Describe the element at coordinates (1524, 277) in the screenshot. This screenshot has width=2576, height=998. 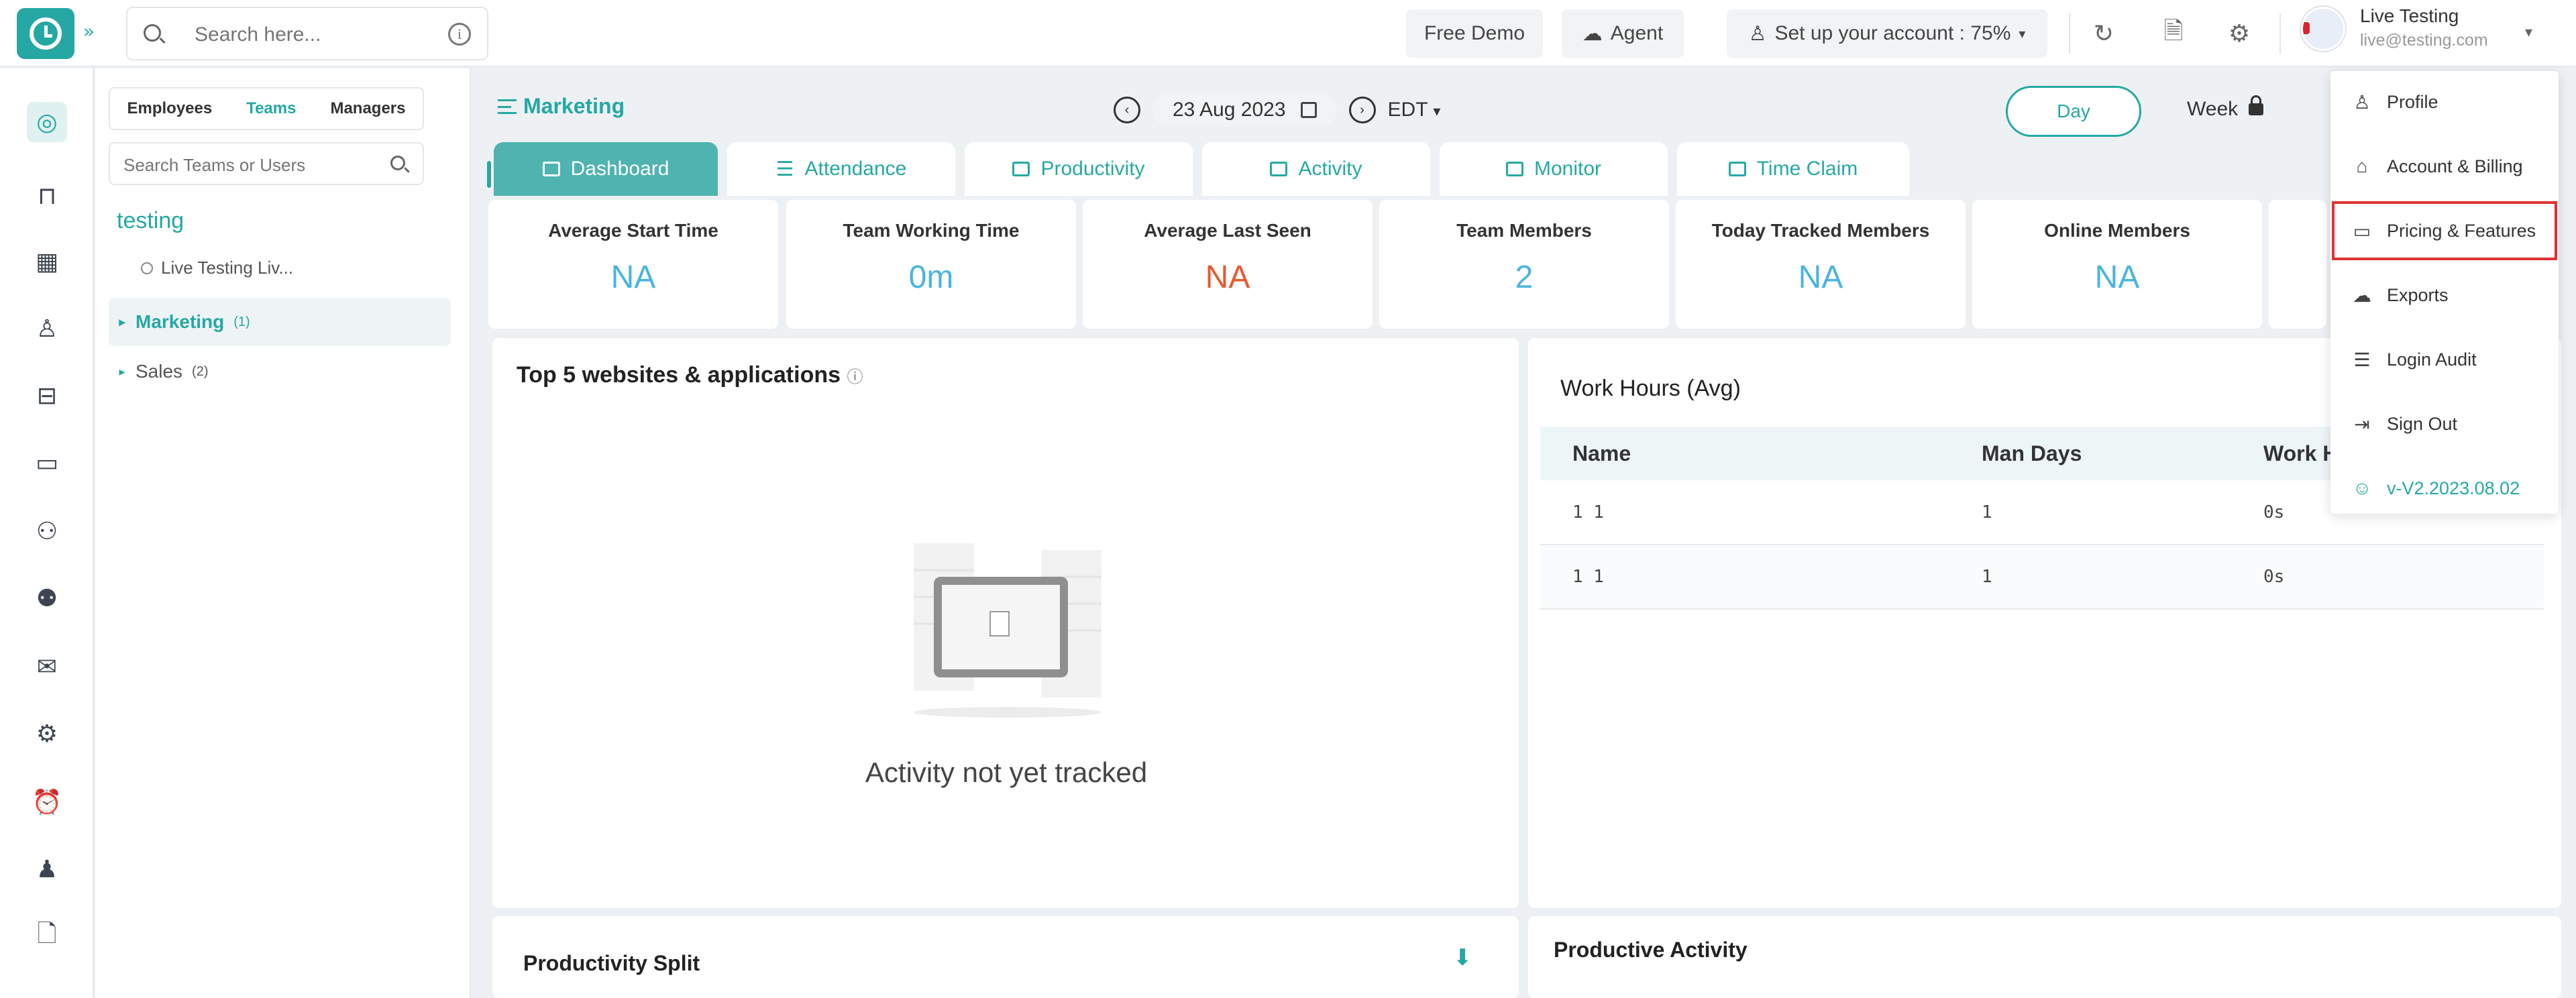
I see `stat-value: 2` at that location.